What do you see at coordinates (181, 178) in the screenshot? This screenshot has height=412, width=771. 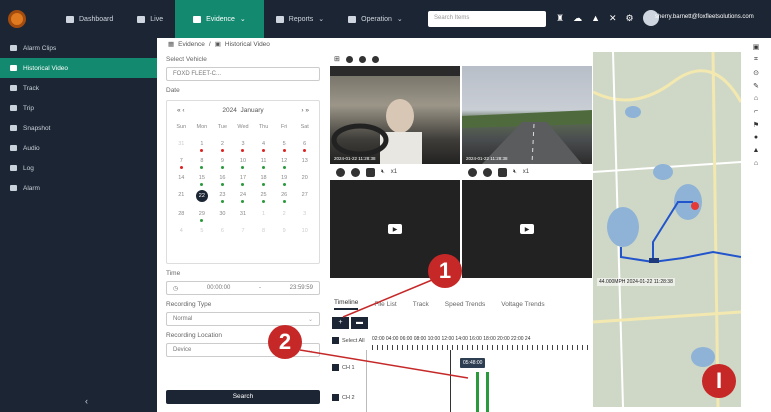 I see `calendar-day: 14` at bounding box center [181, 178].